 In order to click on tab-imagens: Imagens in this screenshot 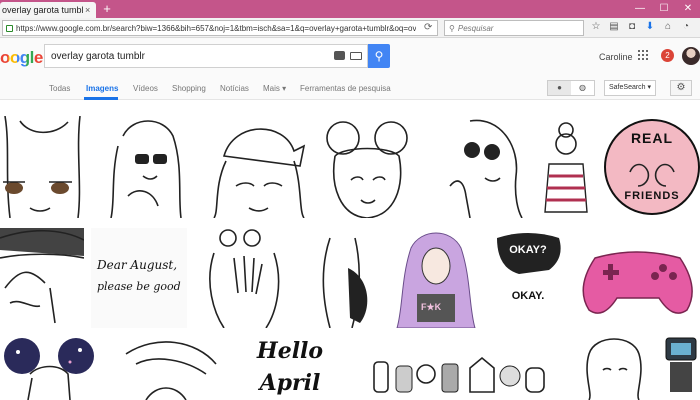, I will do `click(102, 88)`.